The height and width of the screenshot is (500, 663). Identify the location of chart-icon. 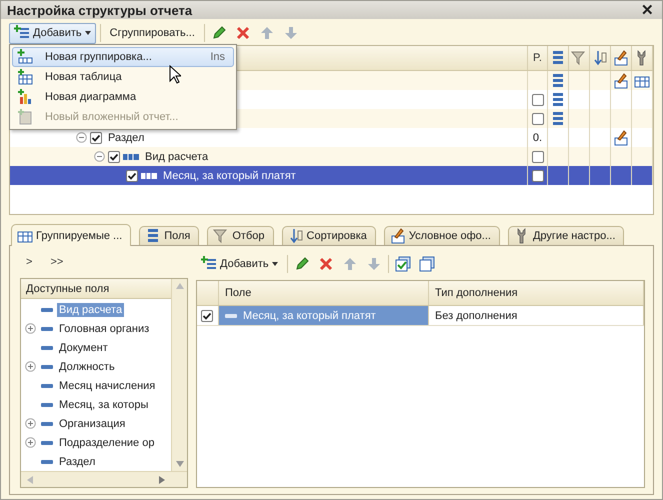
(25, 97).